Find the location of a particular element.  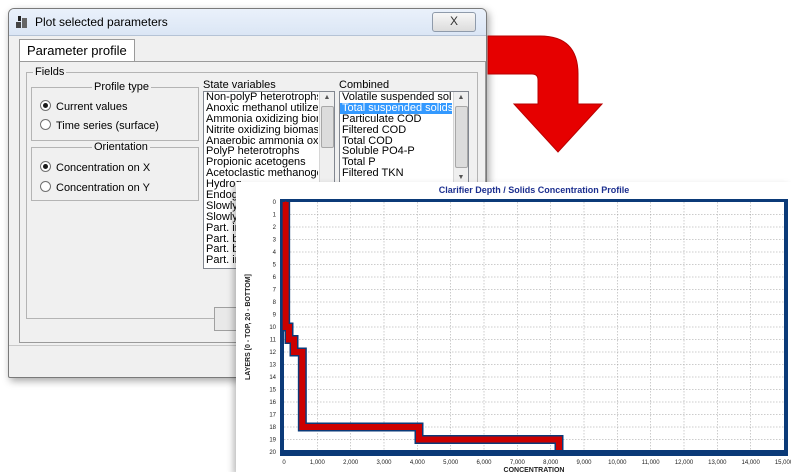

close-icon: X is located at coordinates (453, 21).